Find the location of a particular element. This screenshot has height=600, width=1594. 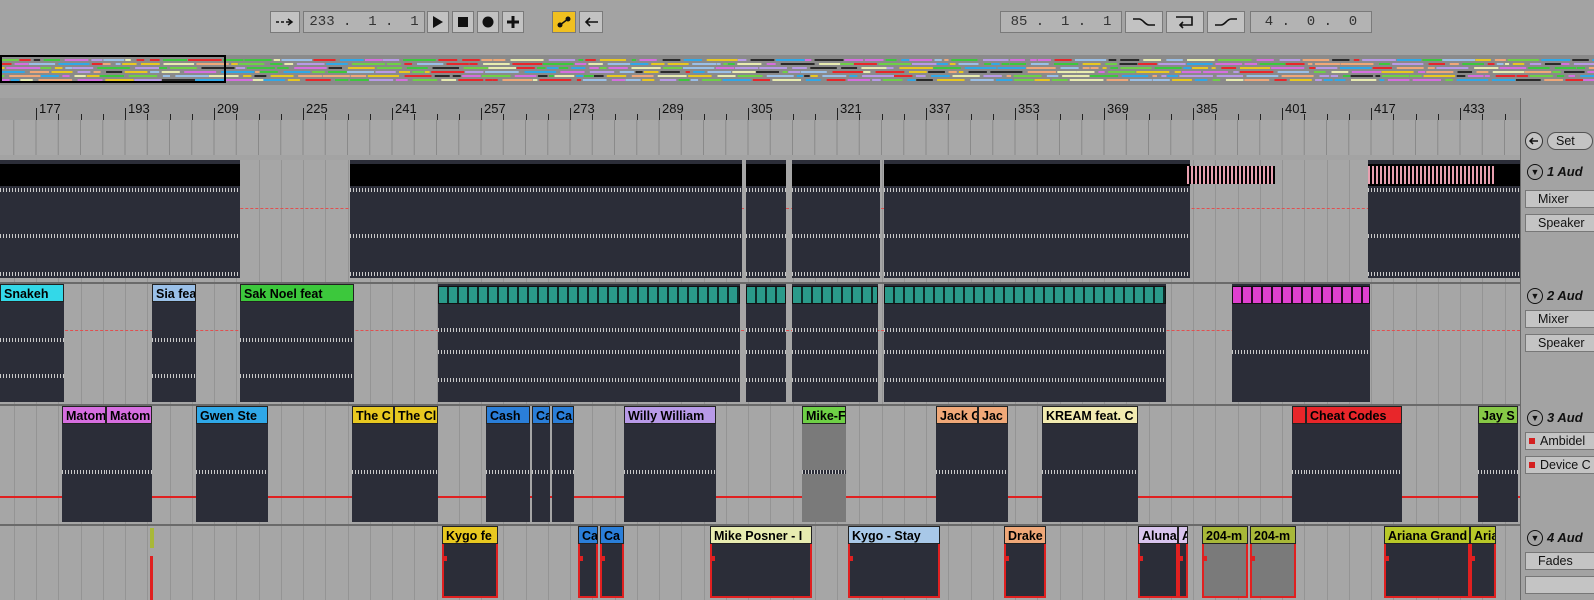

clip-title: Mike Posner - I is located at coordinates (761, 535).